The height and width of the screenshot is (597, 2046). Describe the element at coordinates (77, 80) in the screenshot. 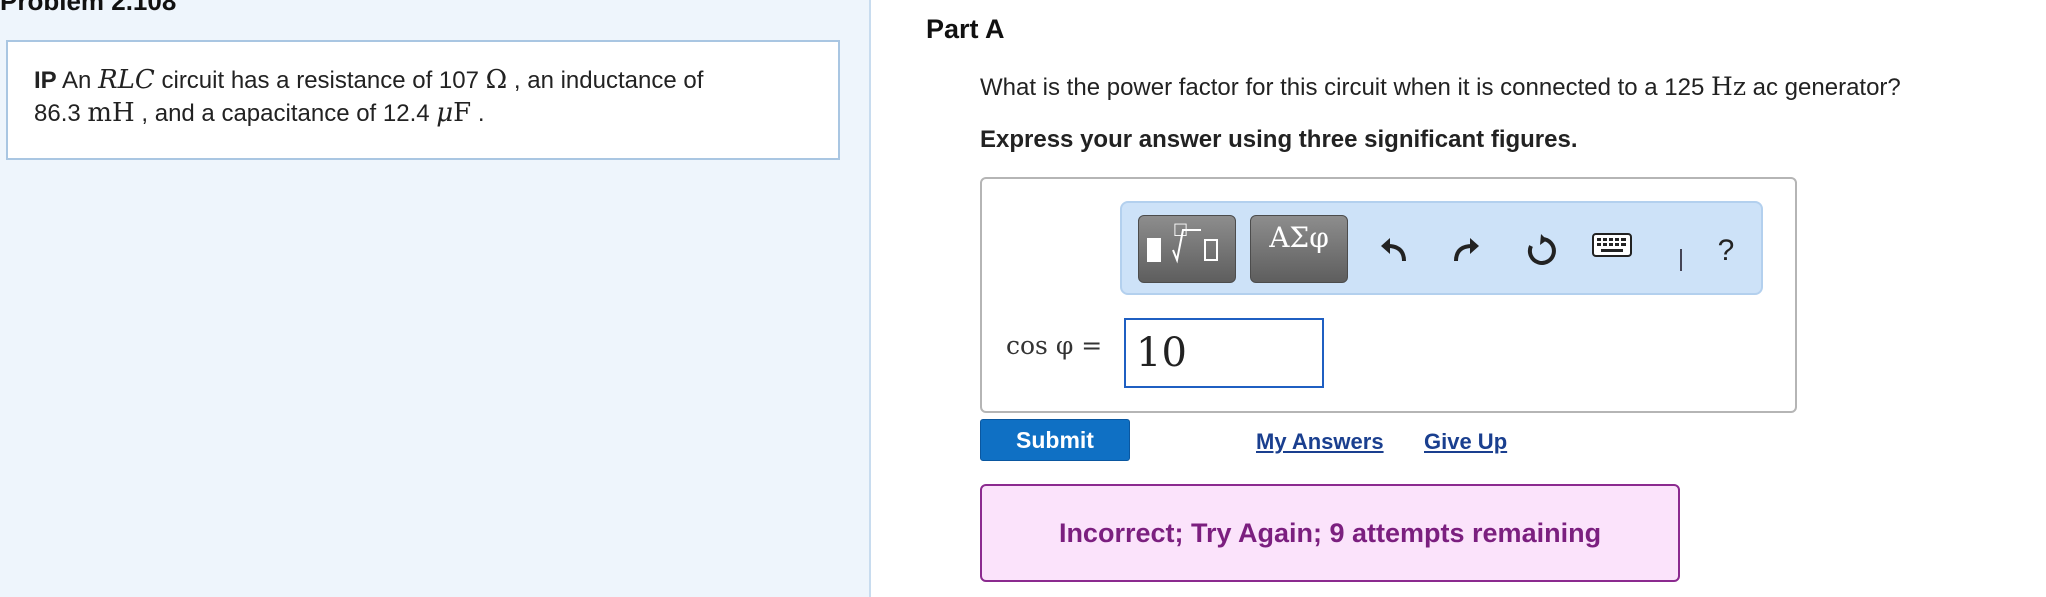

I see `problem-text: An` at that location.